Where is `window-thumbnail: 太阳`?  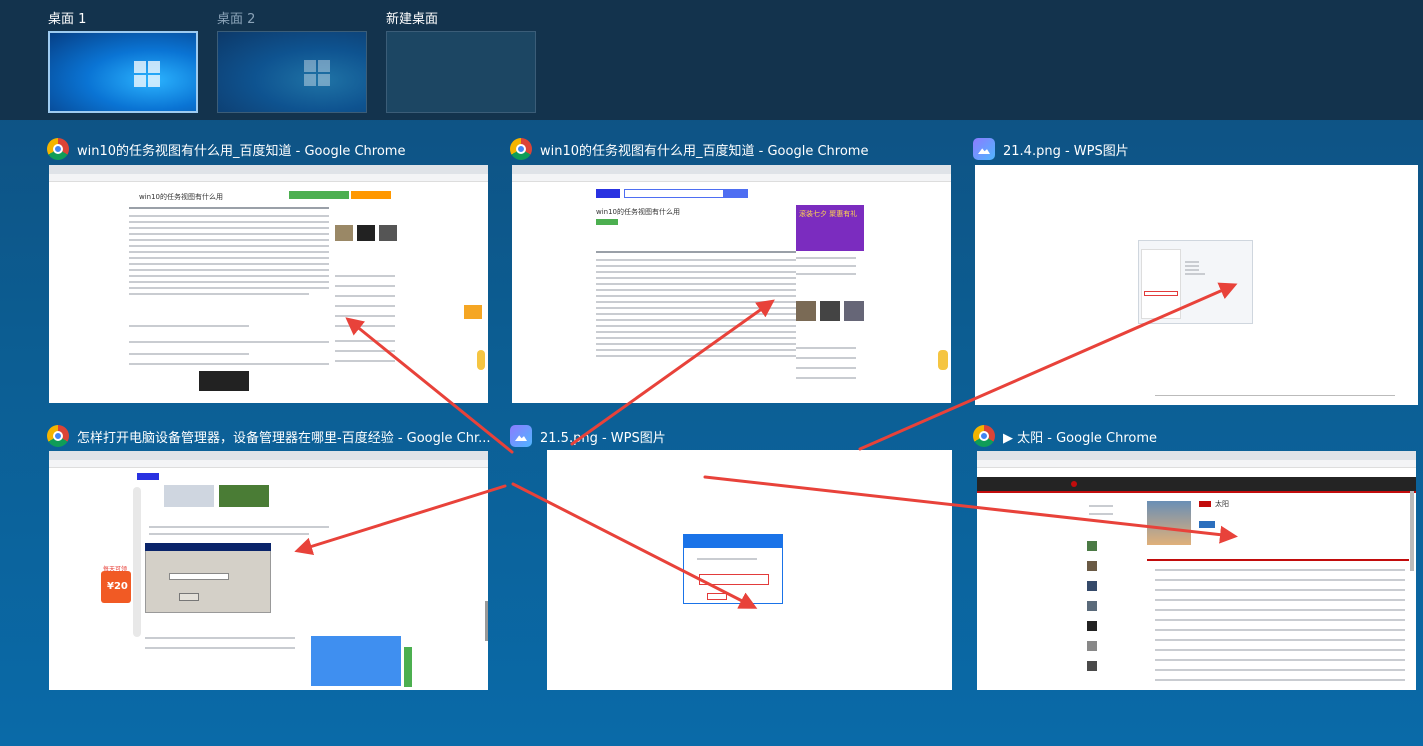 window-thumbnail: 太阳 is located at coordinates (1196, 570).